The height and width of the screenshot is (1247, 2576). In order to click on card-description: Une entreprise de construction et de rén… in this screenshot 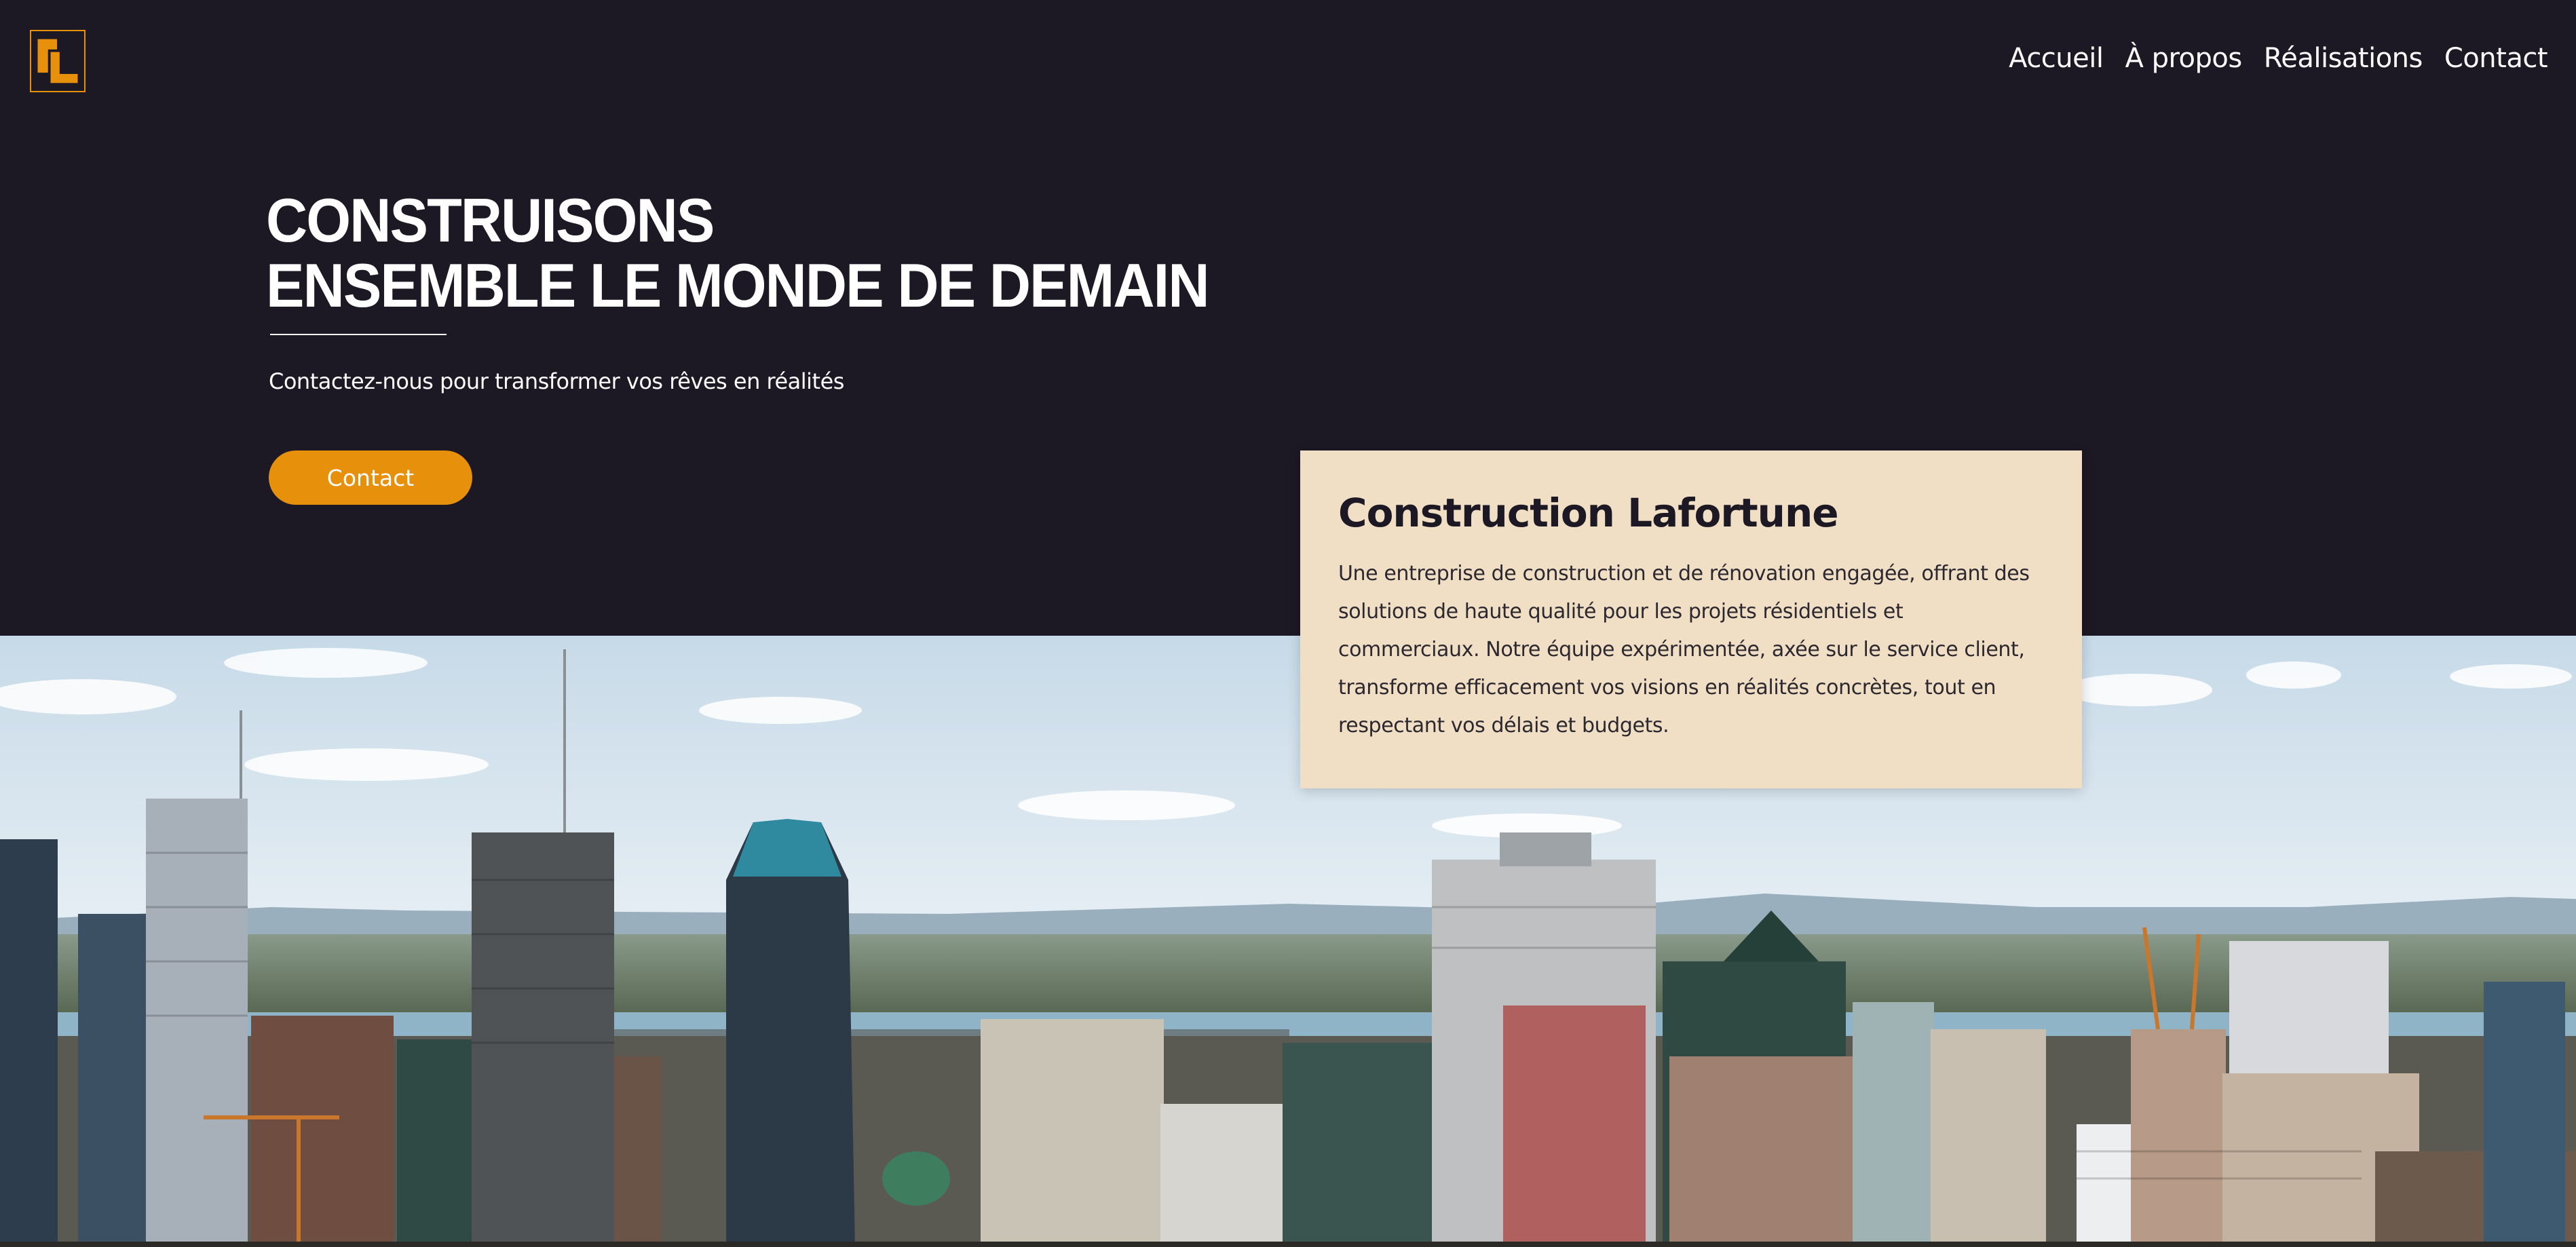, I will do `click(1684, 649)`.